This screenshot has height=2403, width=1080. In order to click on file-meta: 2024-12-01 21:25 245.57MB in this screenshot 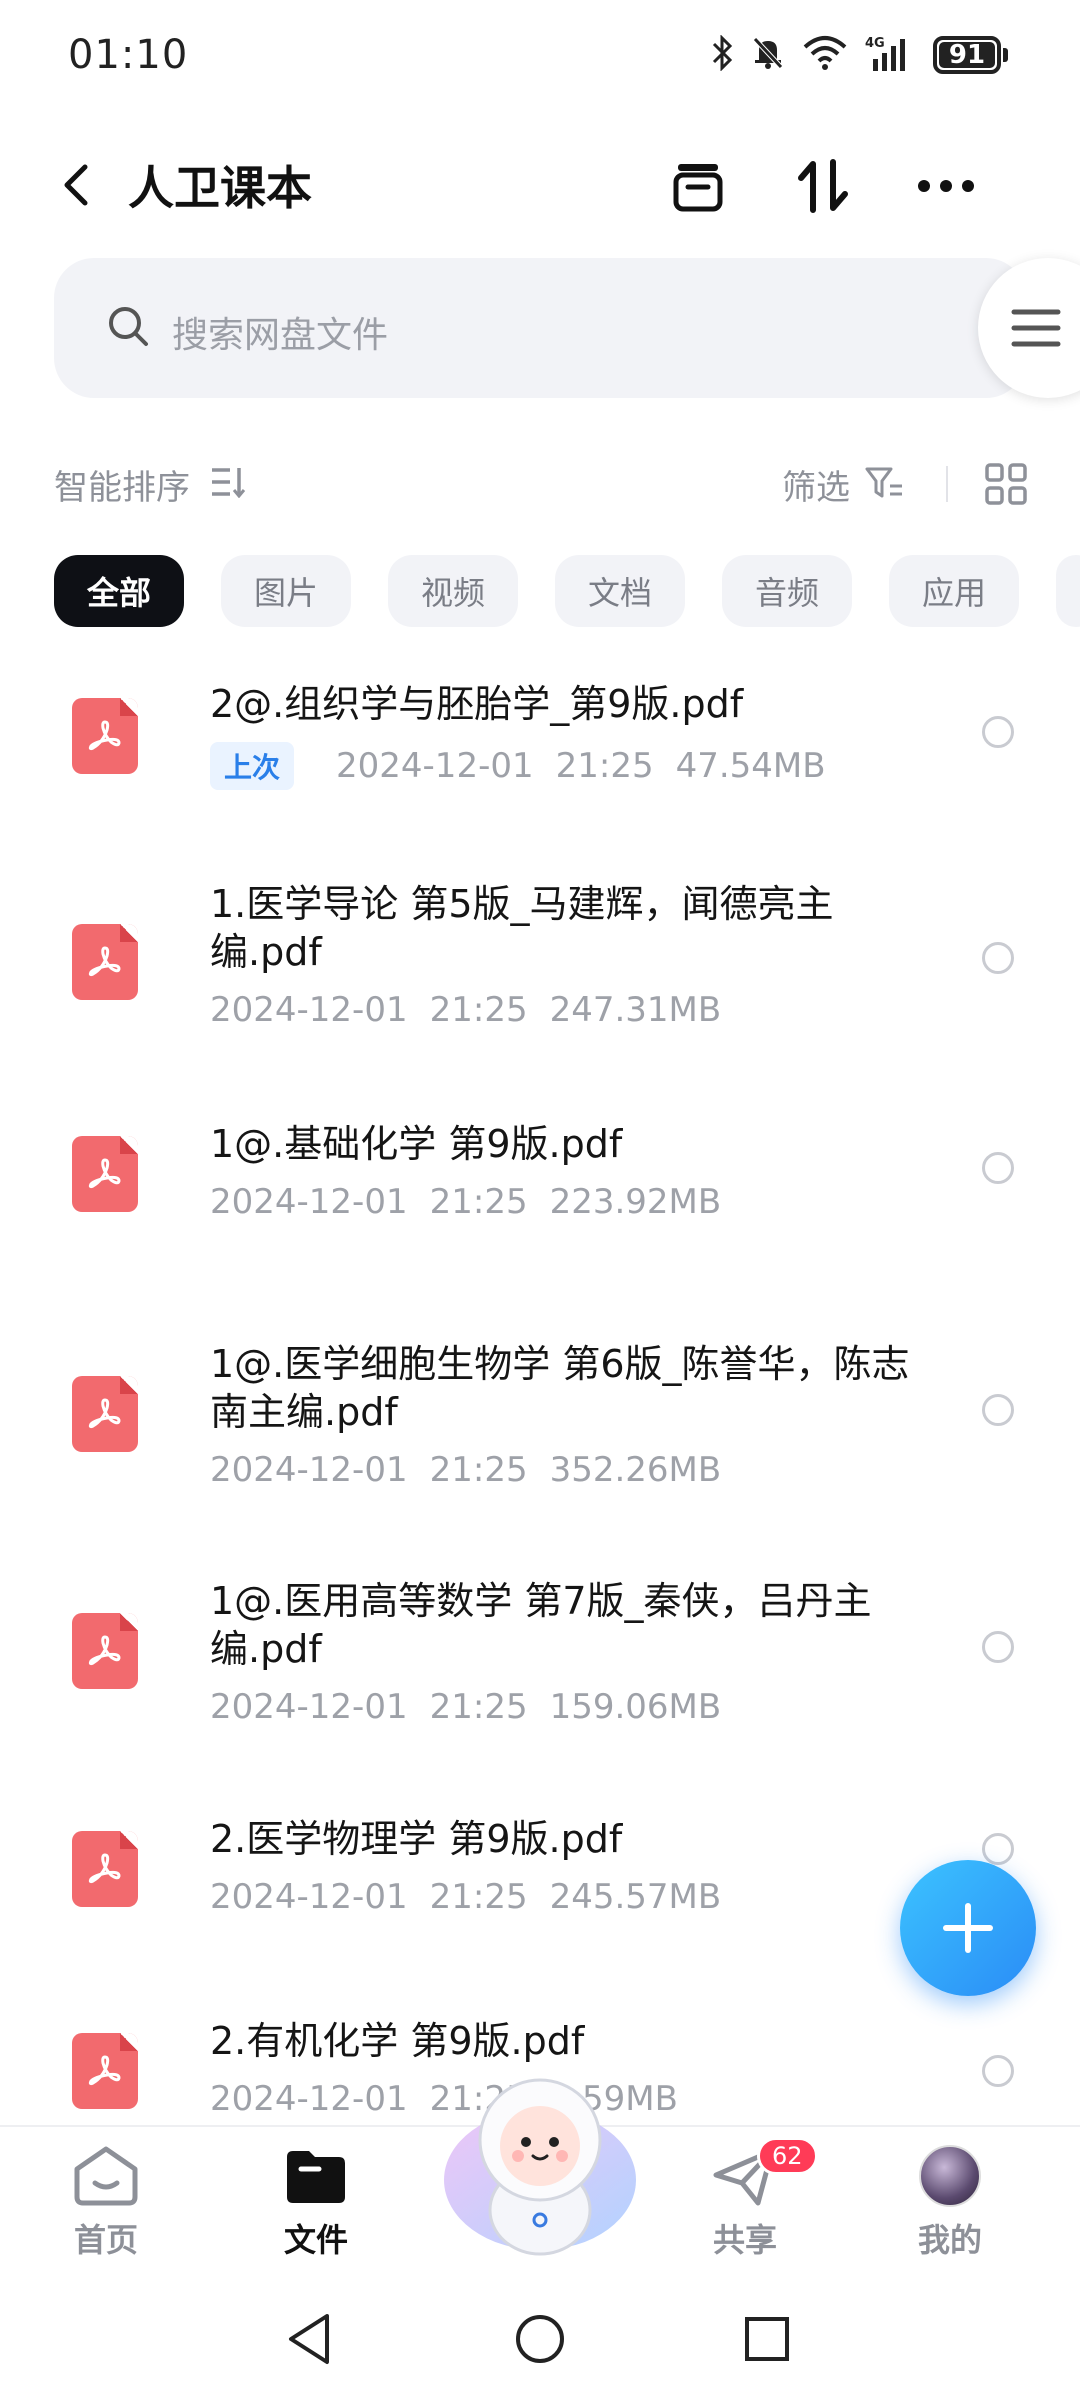, I will do `click(465, 1897)`.